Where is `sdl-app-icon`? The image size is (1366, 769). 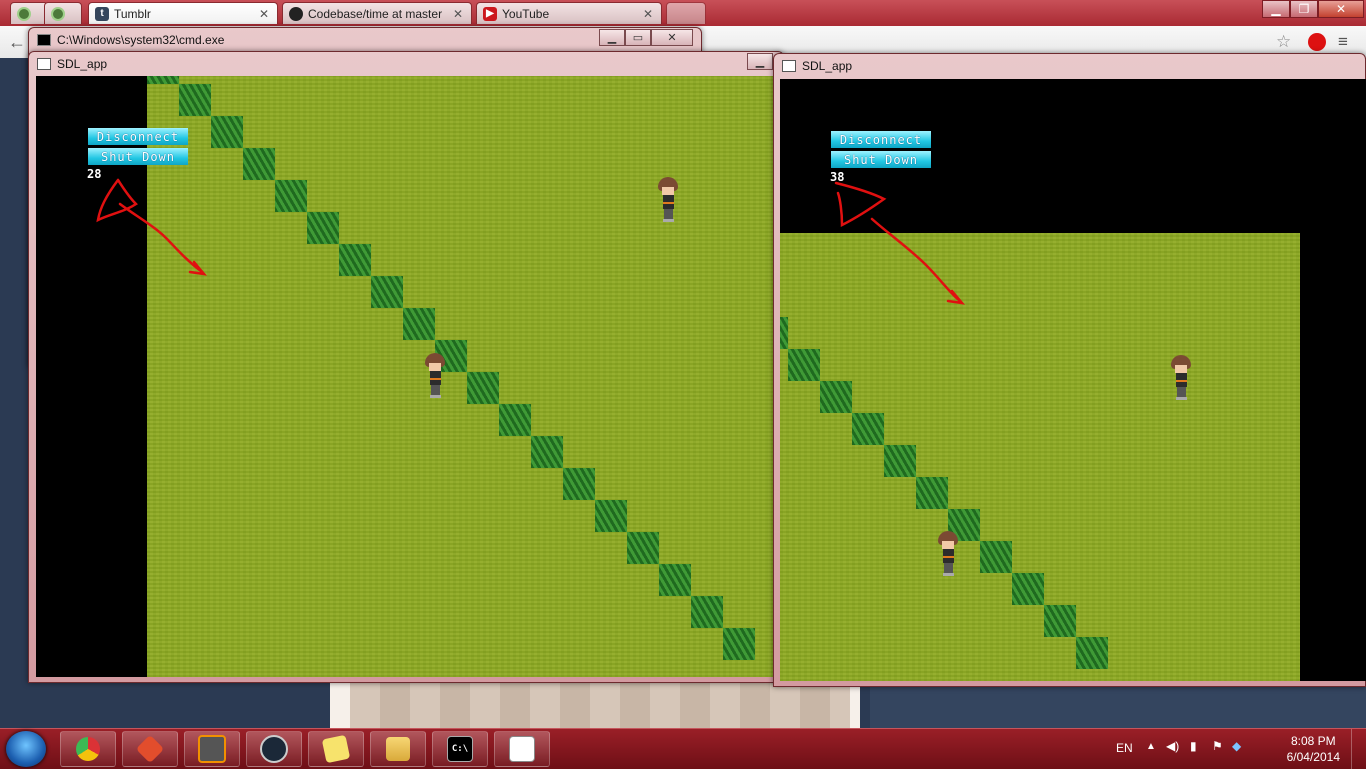 sdl-app-icon is located at coordinates (522, 749).